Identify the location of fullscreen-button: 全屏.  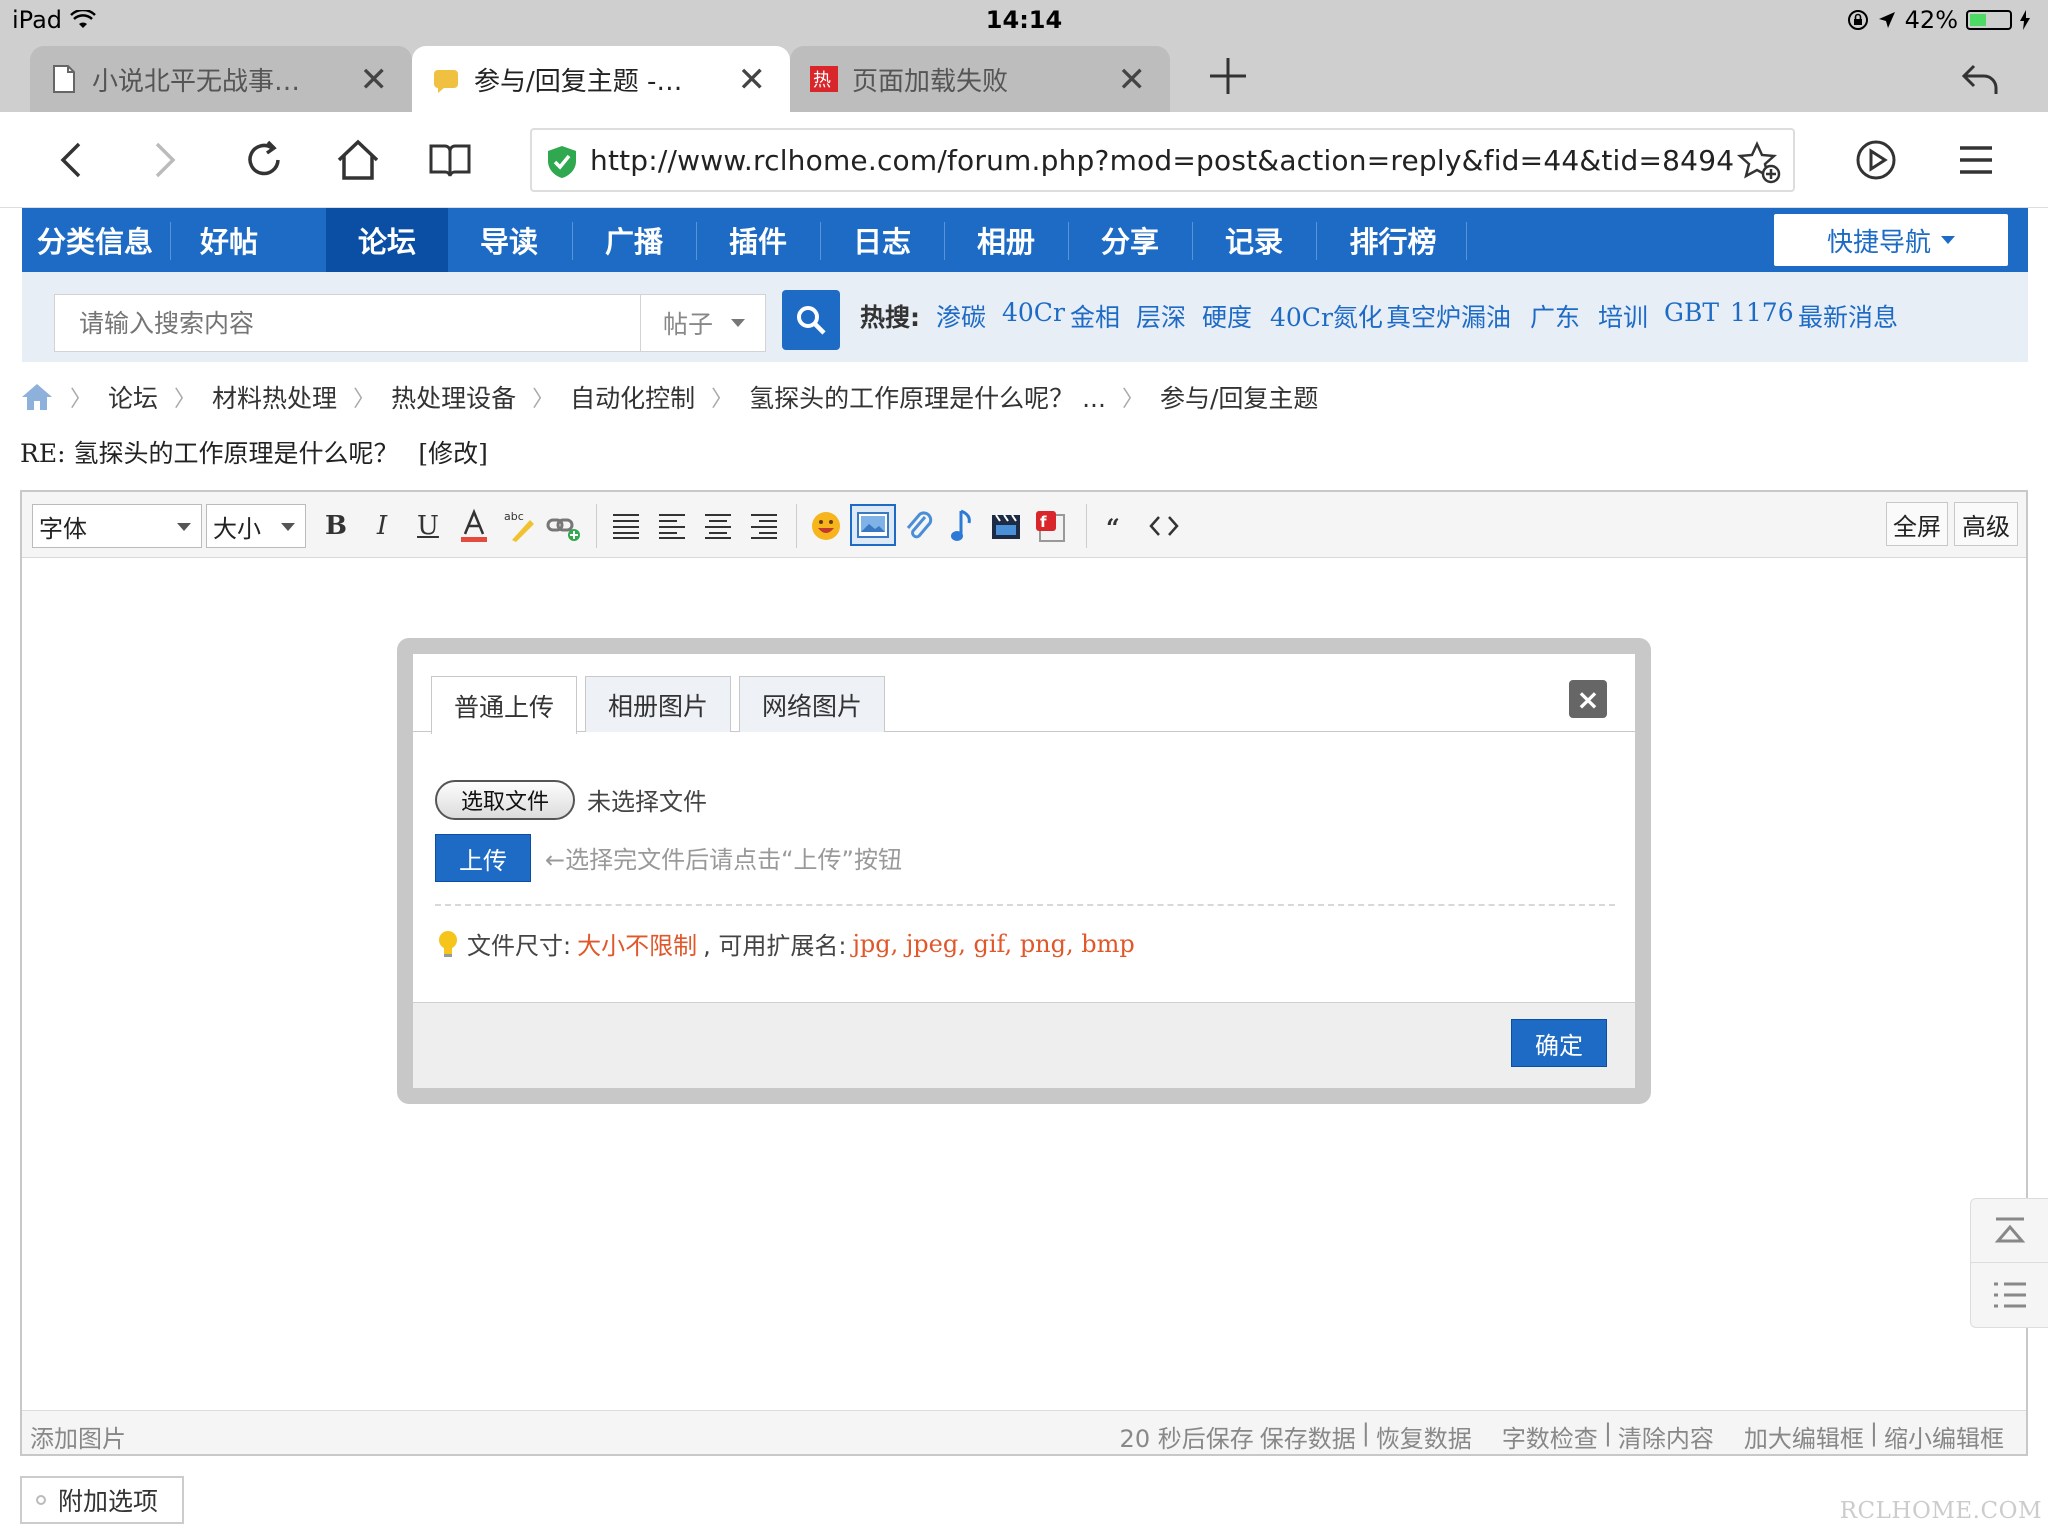
(1917, 524).